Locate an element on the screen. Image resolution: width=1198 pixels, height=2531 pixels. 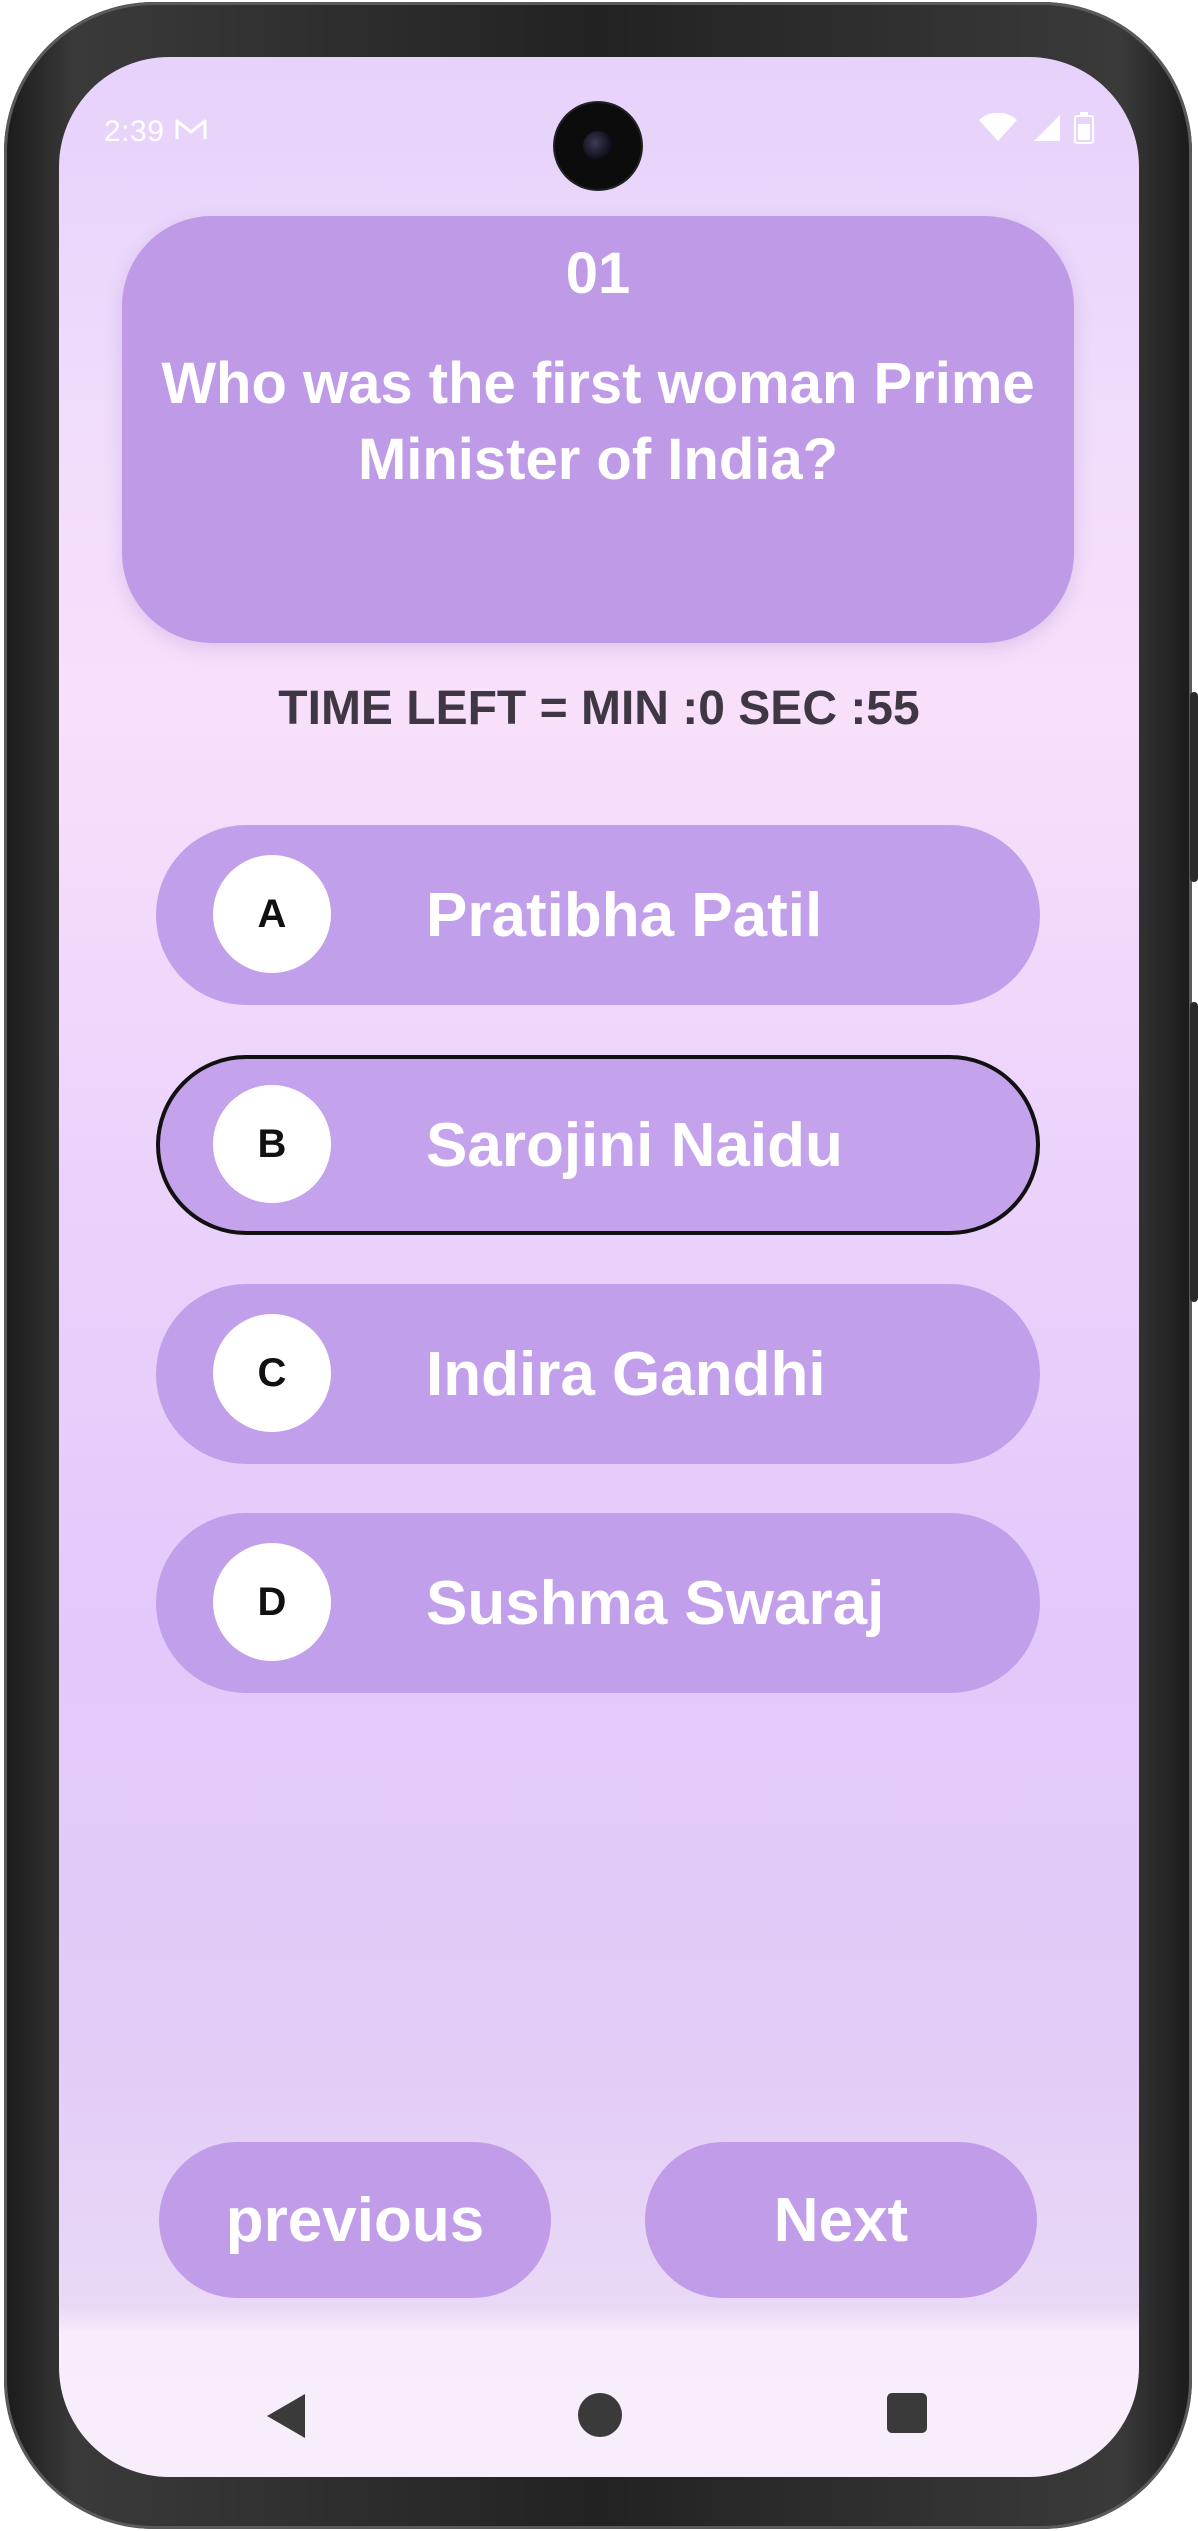
home-icon is located at coordinates (600, 2417).